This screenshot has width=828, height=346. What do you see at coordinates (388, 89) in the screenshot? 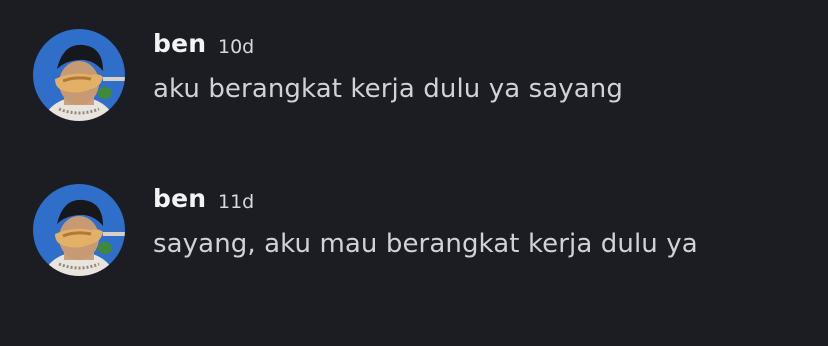
I see `message-text: aku berangkat kerja dulu ya sayang` at bounding box center [388, 89].